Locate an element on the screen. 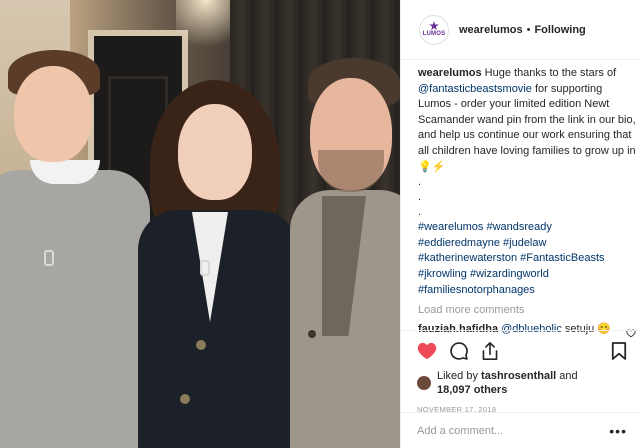 The width and height of the screenshot is (642, 448). share-icon is located at coordinates (490, 351).